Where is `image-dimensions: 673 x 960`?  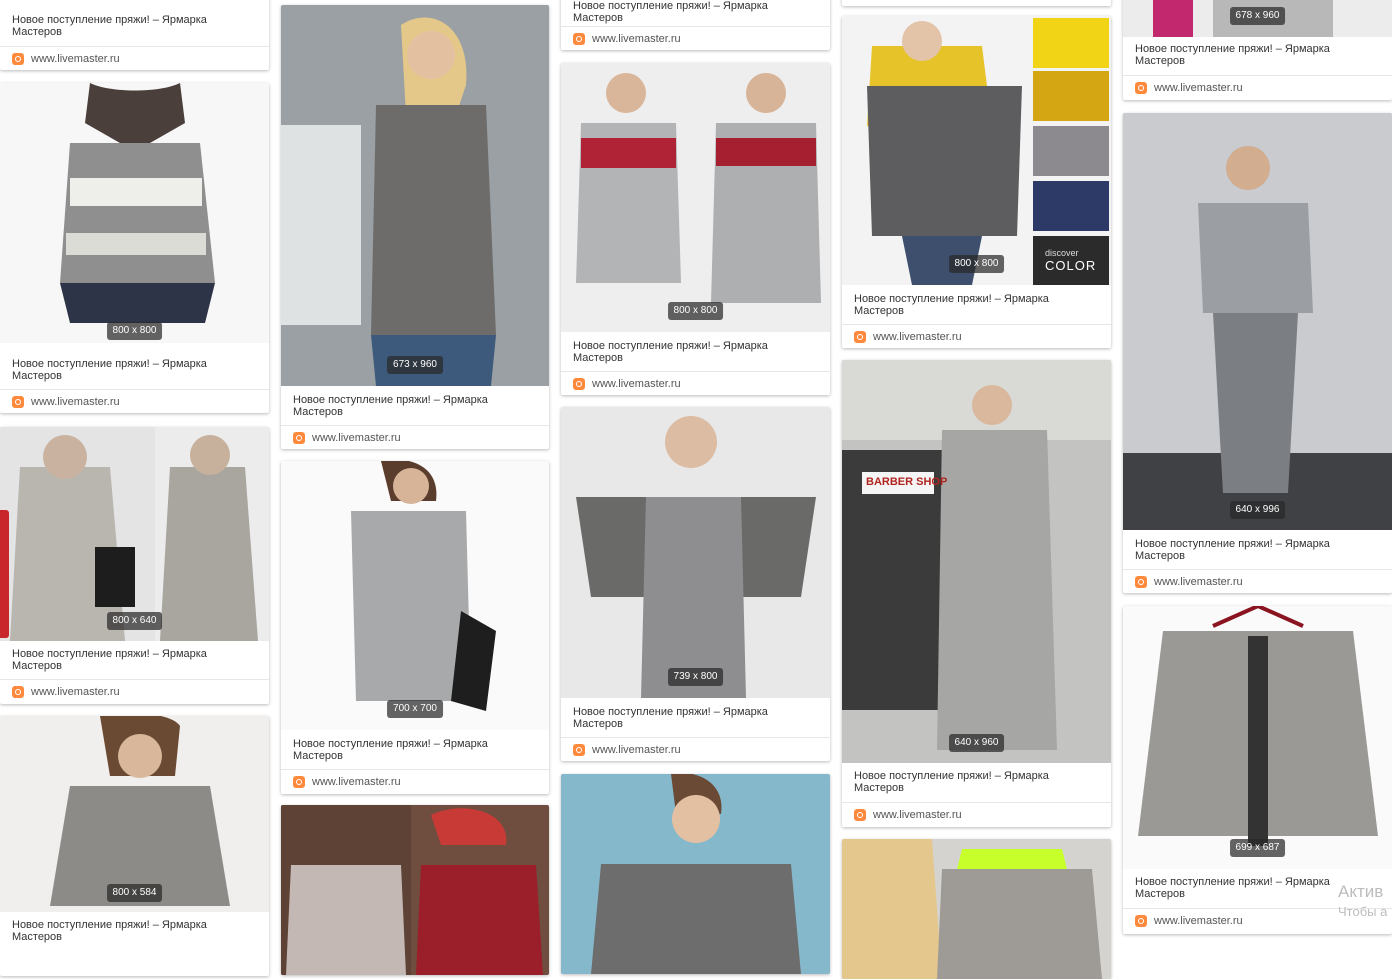 image-dimensions: 673 x 960 is located at coordinates (415, 365).